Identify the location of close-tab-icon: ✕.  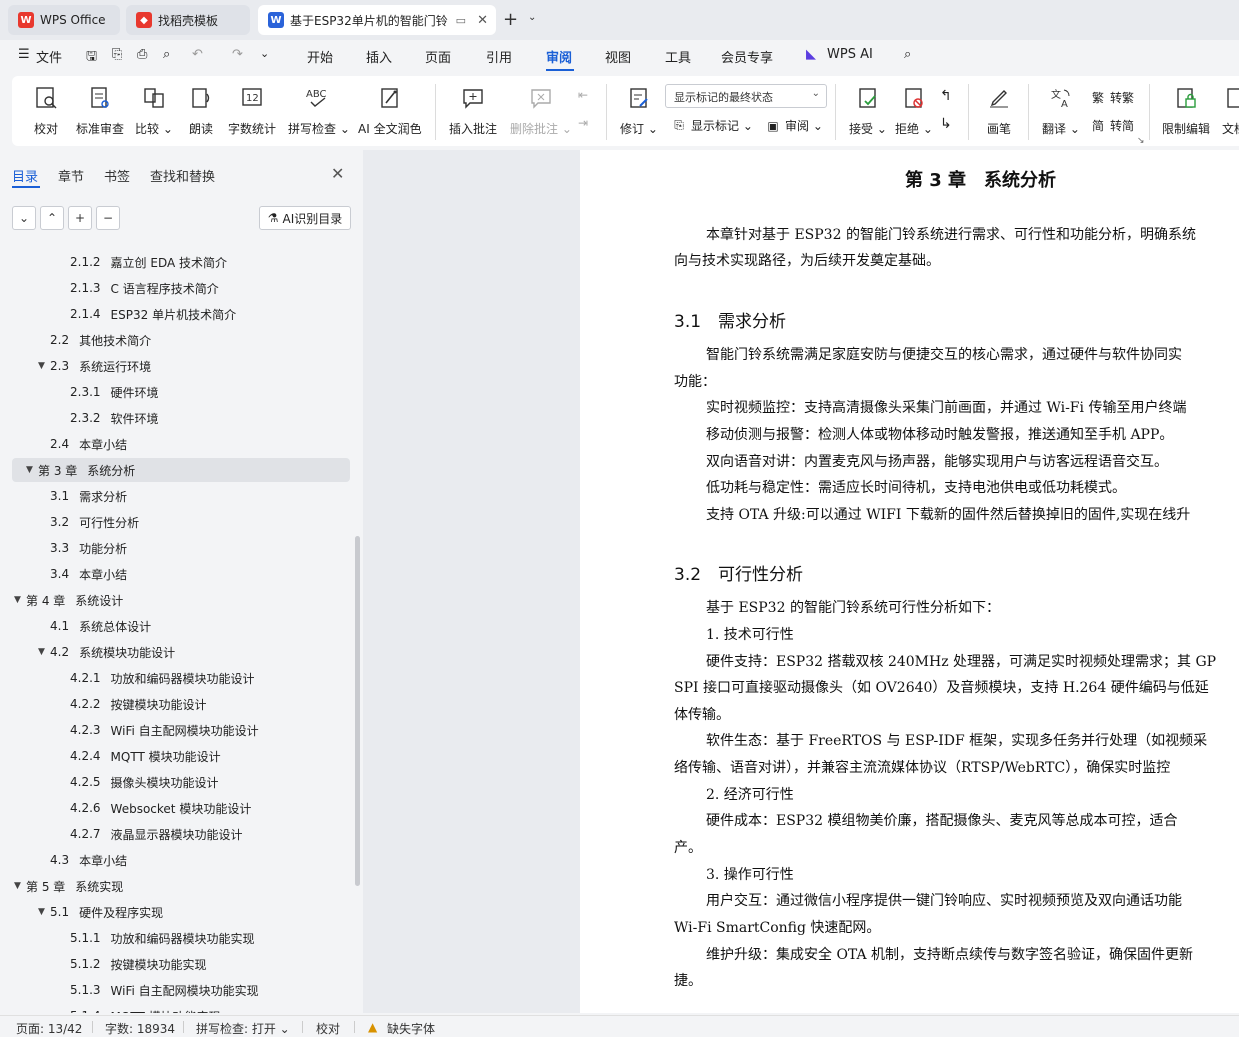
(482, 20).